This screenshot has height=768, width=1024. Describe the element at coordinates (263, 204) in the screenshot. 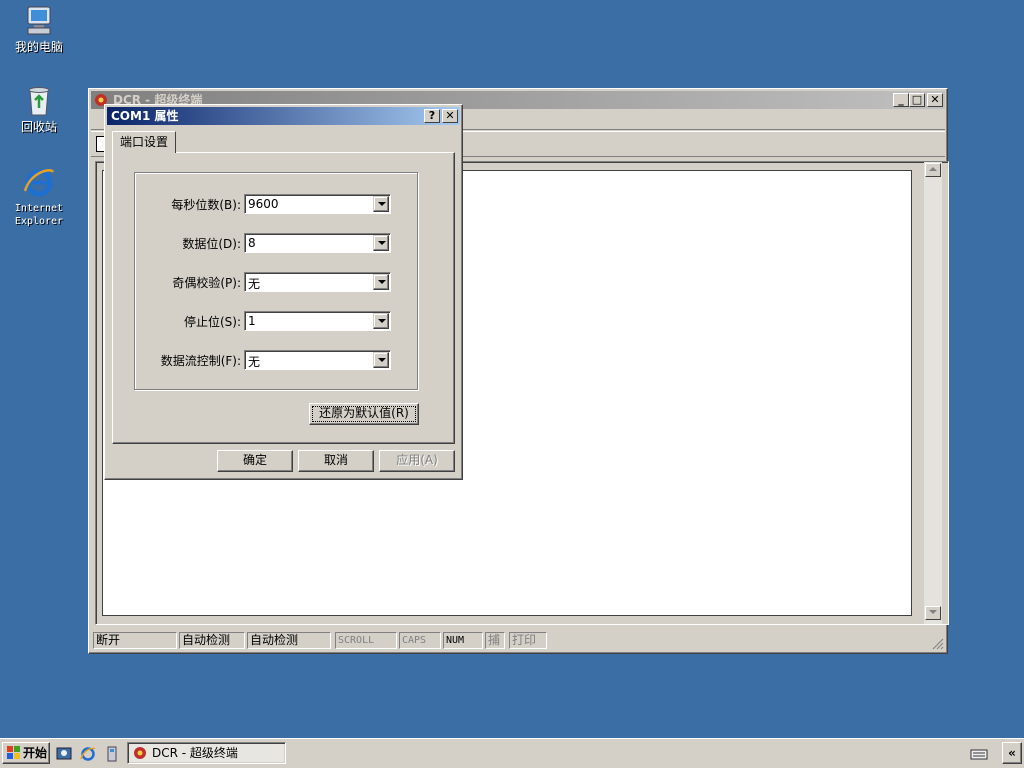

I see `baud-rate-value: 9600` at that location.